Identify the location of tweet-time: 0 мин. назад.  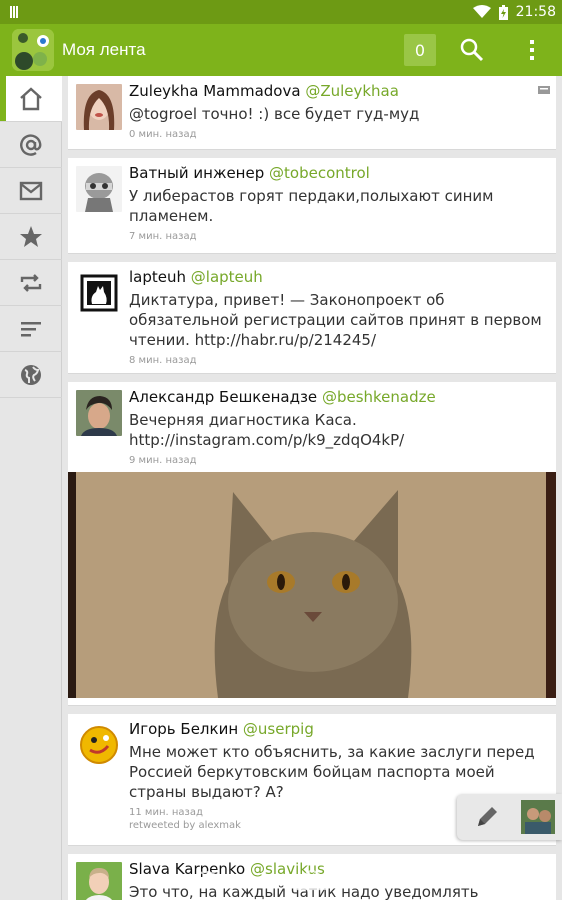
(163, 134).